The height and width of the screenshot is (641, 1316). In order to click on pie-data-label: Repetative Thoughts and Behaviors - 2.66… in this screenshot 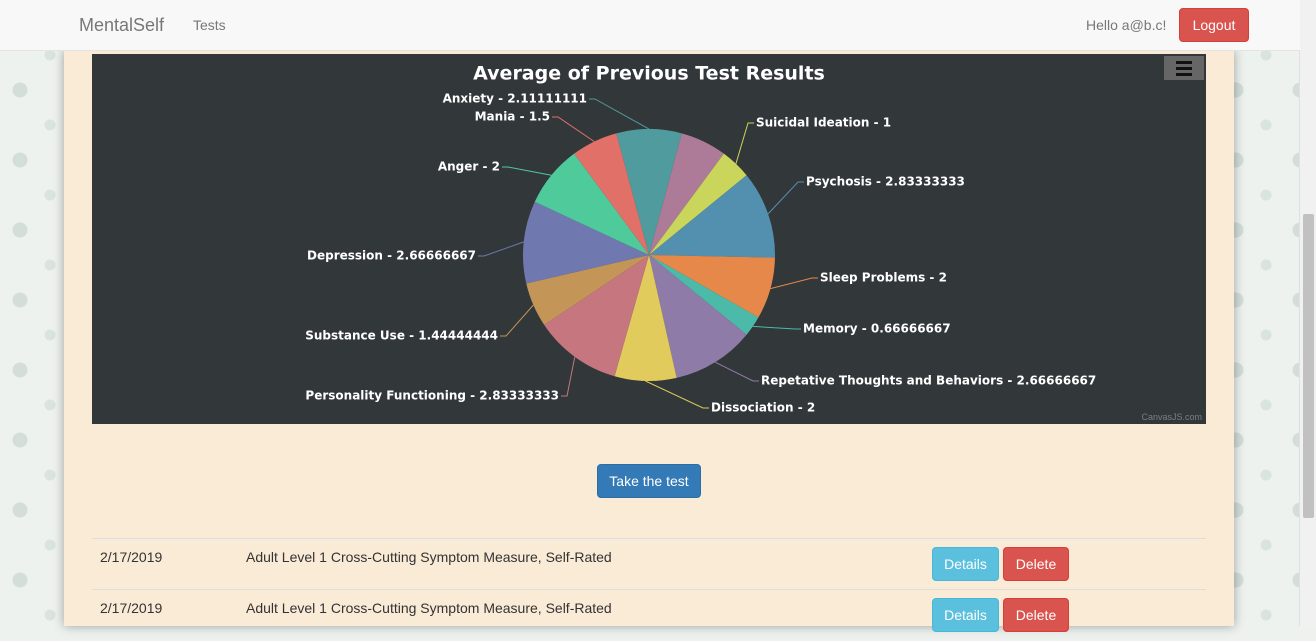, I will do `click(928, 381)`.